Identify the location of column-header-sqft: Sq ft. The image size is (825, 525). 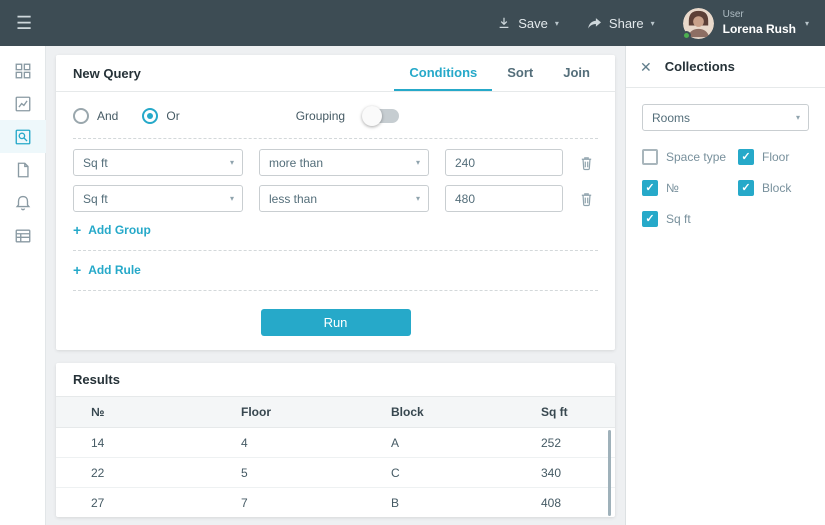
(554, 412).